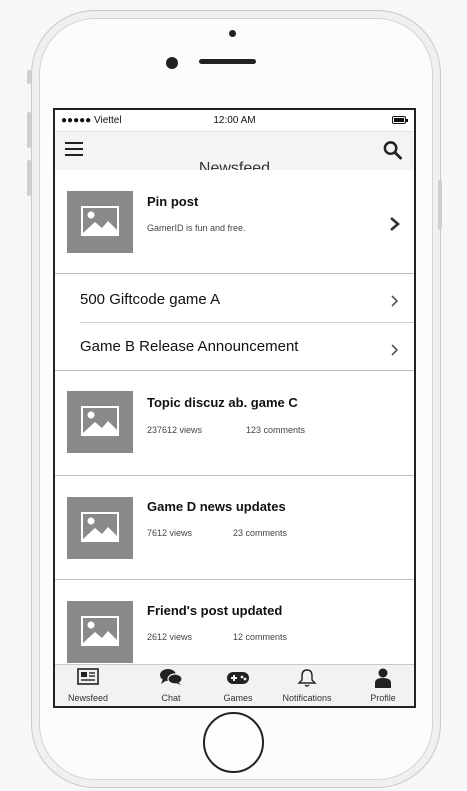  What do you see at coordinates (238, 698) in the screenshot?
I see `tab-label: Games` at bounding box center [238, 698].